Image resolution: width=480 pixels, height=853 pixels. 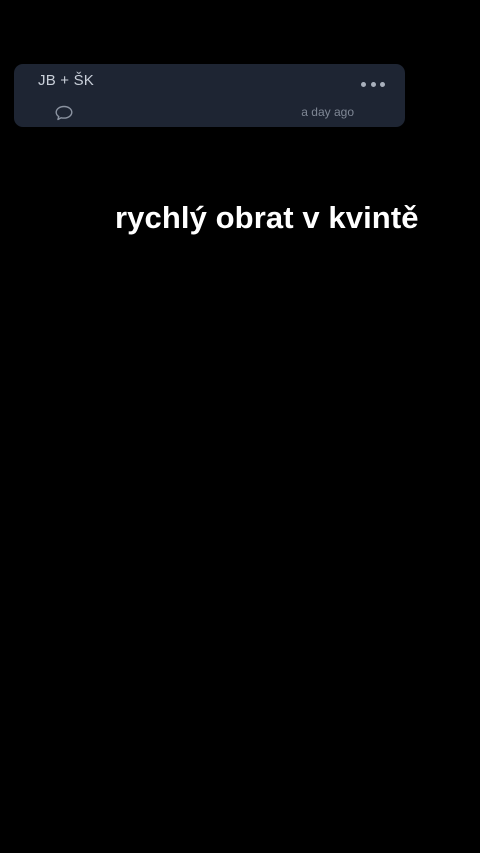 I want to click on comment-bubble-svg, so click(x=64, y=113).